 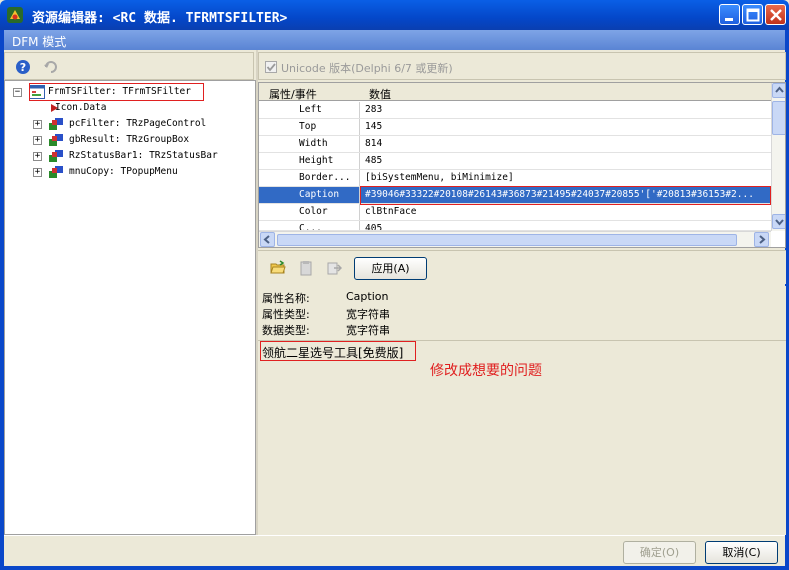 What do you see at coordinates (390, 211) in the screenshot?
I see `property-value: clBtnFace` at bounding box center [390, 211].